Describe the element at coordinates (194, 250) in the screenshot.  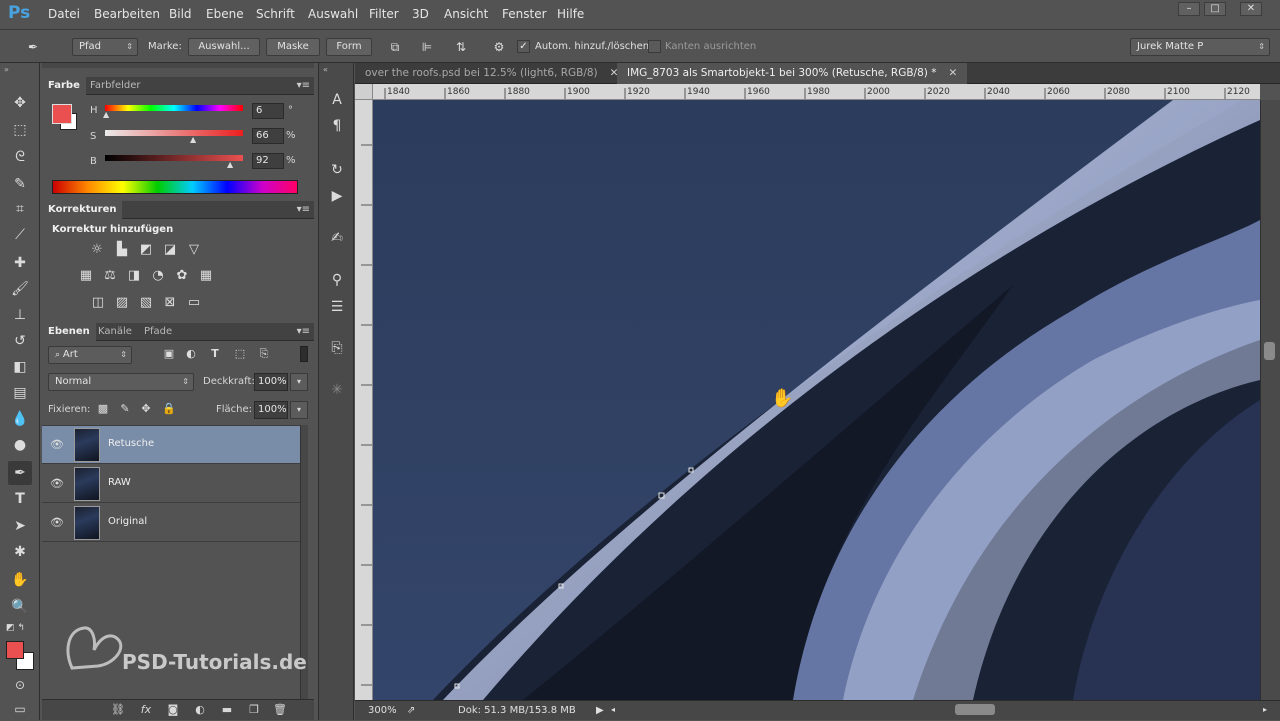
I see `vibrance-icon: ▽` at that location.